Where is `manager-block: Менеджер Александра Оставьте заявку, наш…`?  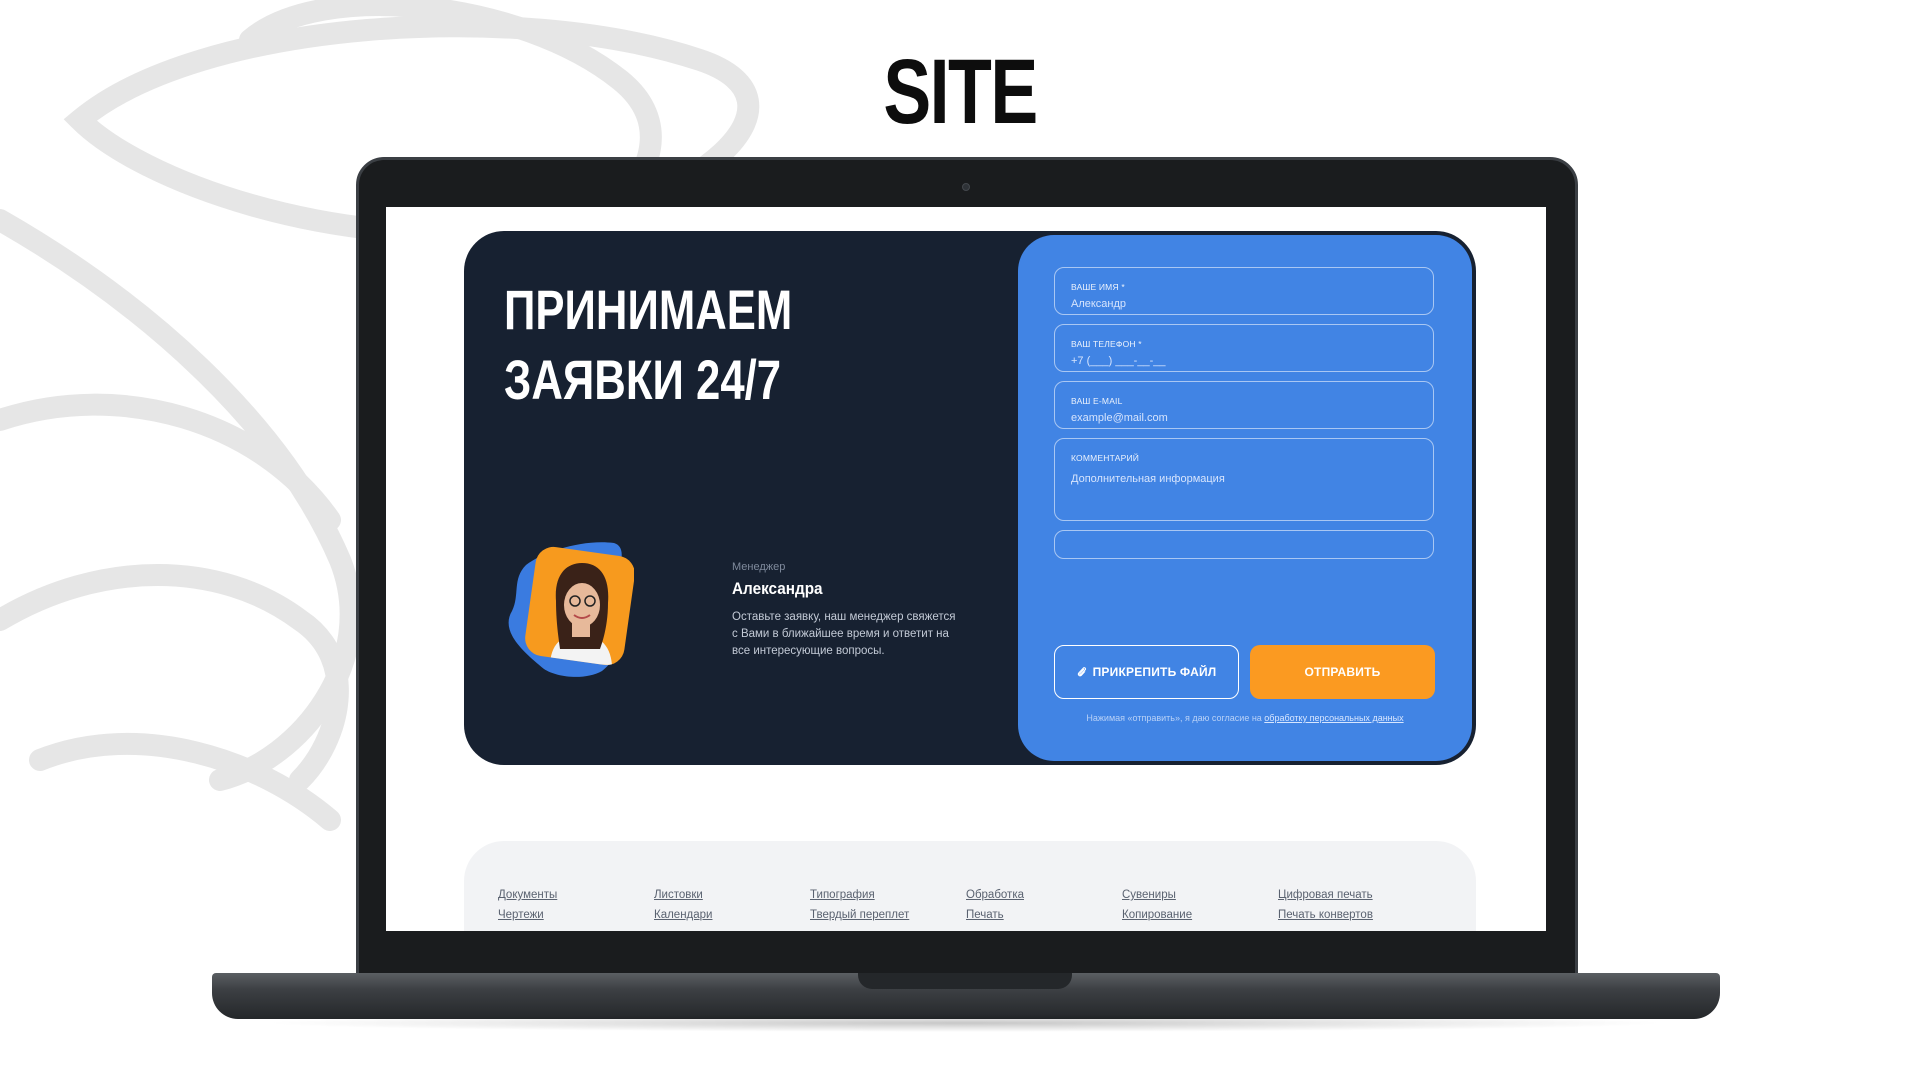 manager-block: Менеджер Александра Оставьте заявку, наш… is located at coordinates (729, 606).